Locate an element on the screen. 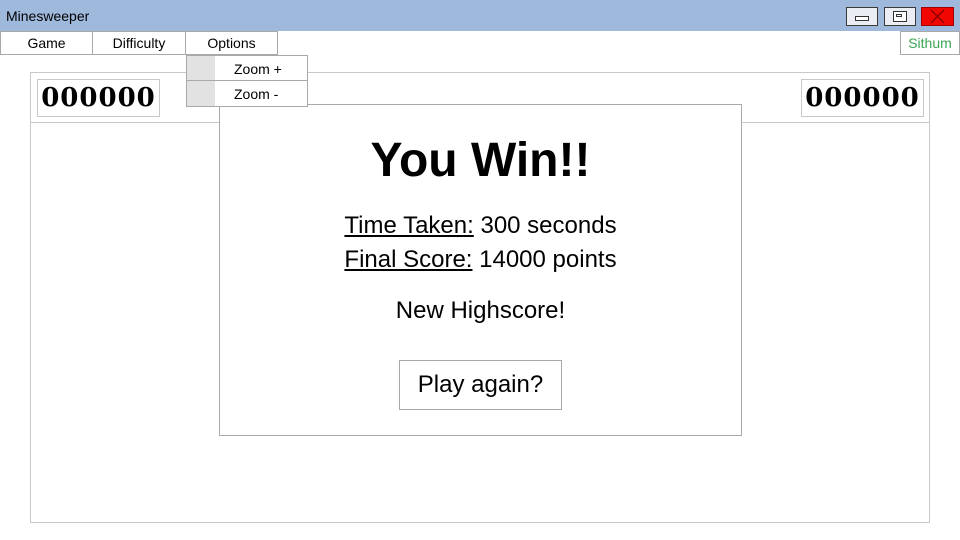 This screenshot has height=540, width=960. menu-options: Options is located at coordinates (231, 43).